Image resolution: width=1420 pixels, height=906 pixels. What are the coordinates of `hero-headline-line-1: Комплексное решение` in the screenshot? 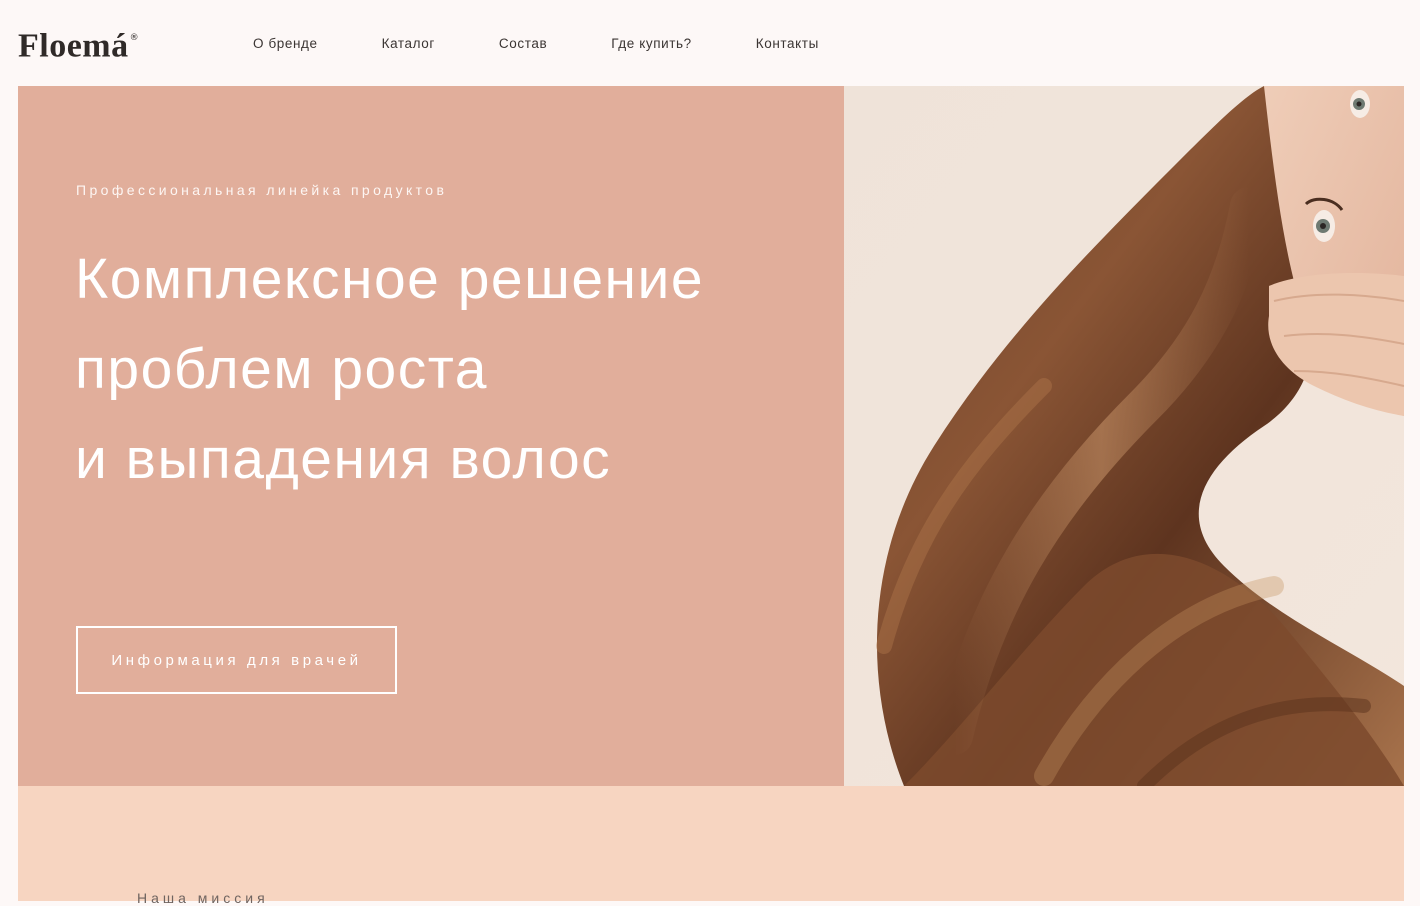 It's located at (390, 279).